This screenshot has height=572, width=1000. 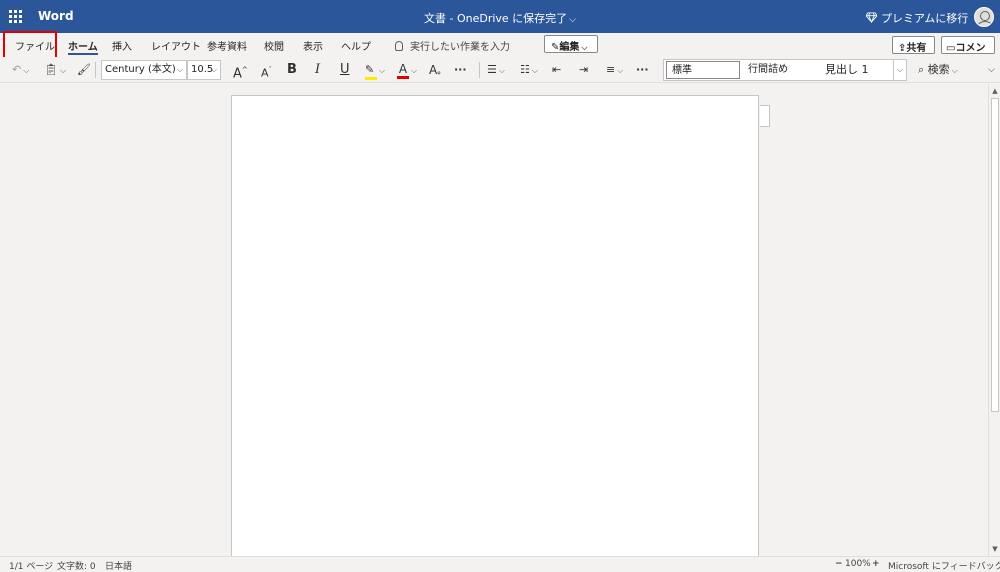 I want to click on shrink-font-button: Aˇ, so click(x=266, y=70).